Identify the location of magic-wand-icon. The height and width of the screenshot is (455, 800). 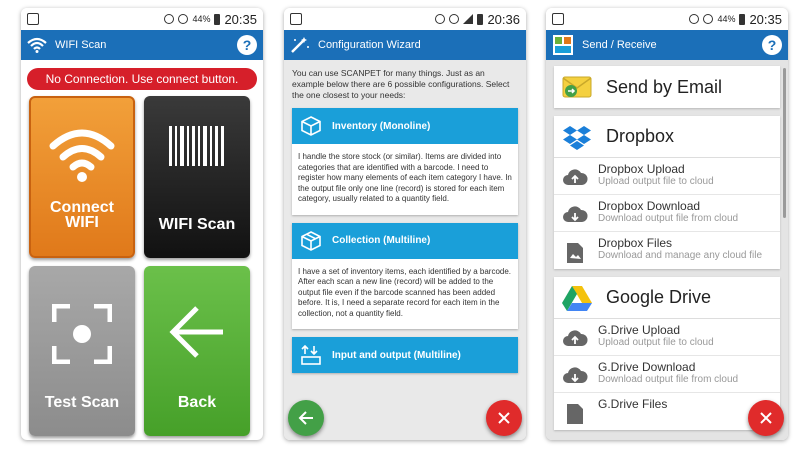
(300, 45).